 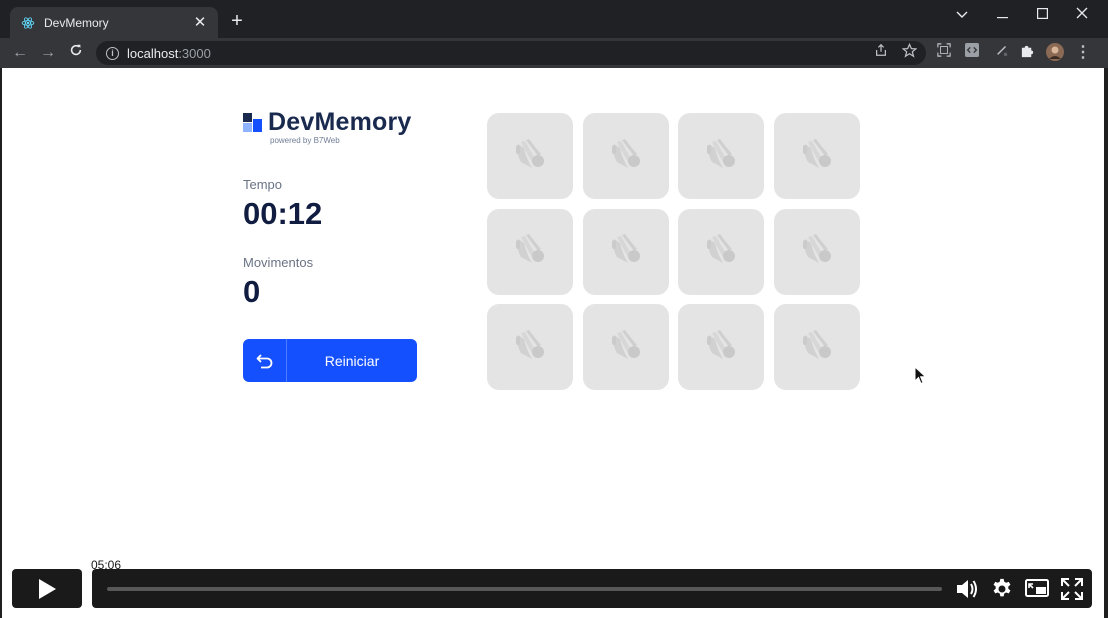 I want to click on browser-titlebar: DevMemory ✕ +, so click(x=554, y=19).